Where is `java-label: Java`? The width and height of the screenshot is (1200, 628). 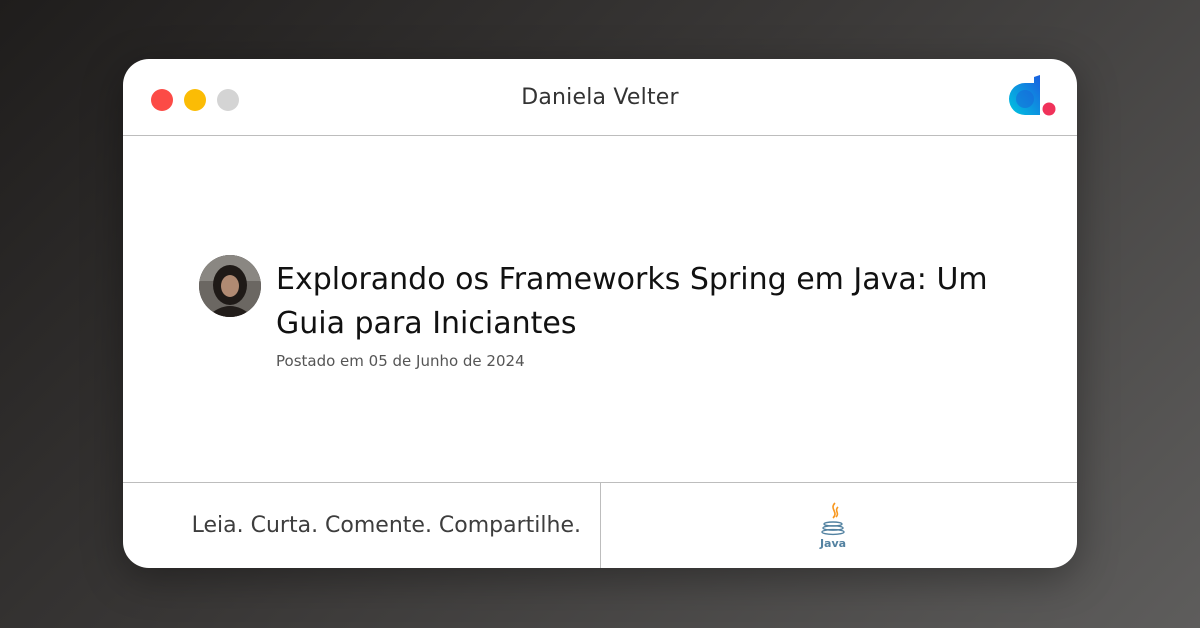
java-label: Java is located at coordinates (832, 543).